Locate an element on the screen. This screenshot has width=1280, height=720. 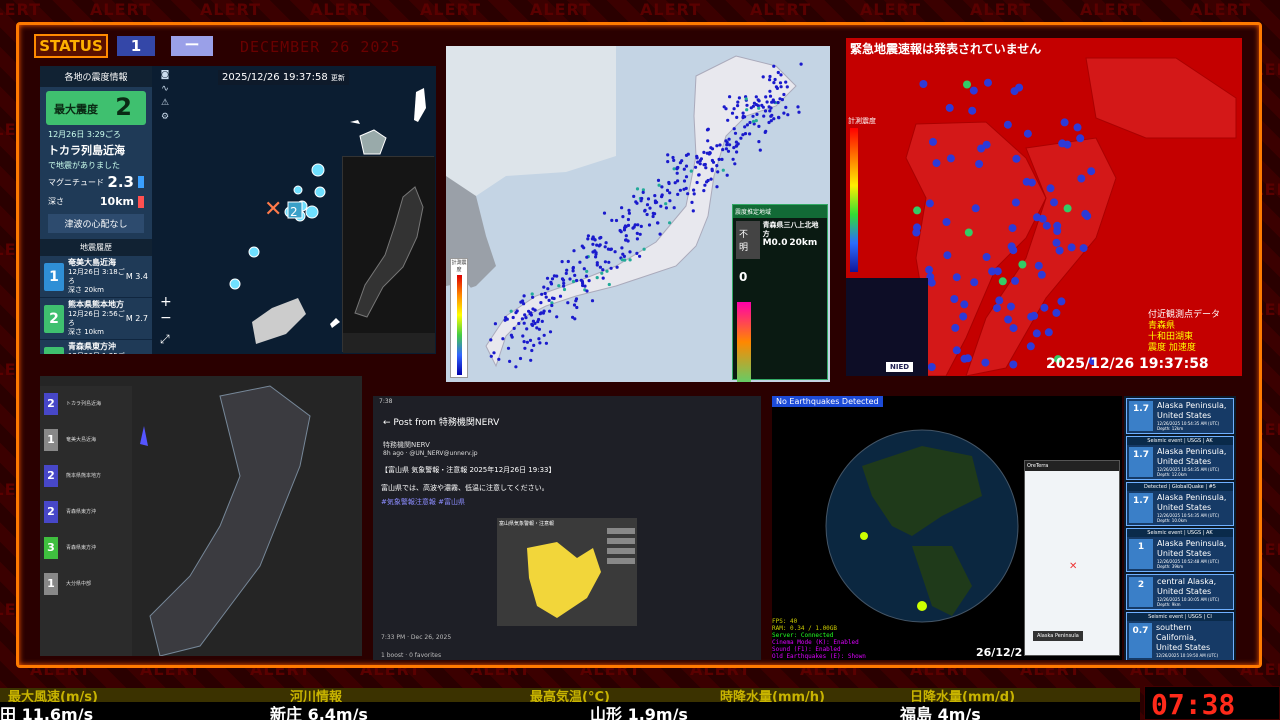
earthquake-depth: Depth: 9km is located at coordinates (1169, 604).